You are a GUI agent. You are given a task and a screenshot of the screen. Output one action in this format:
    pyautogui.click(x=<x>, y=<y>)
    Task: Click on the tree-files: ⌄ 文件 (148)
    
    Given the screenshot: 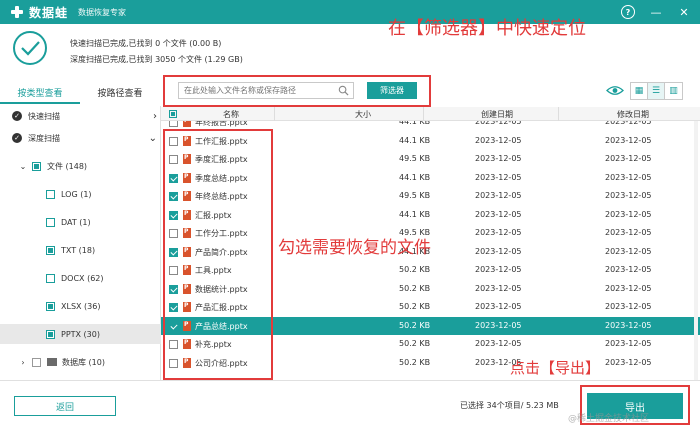 What is the action you would take?
    pyautogui.click(x=80, y=166)
    